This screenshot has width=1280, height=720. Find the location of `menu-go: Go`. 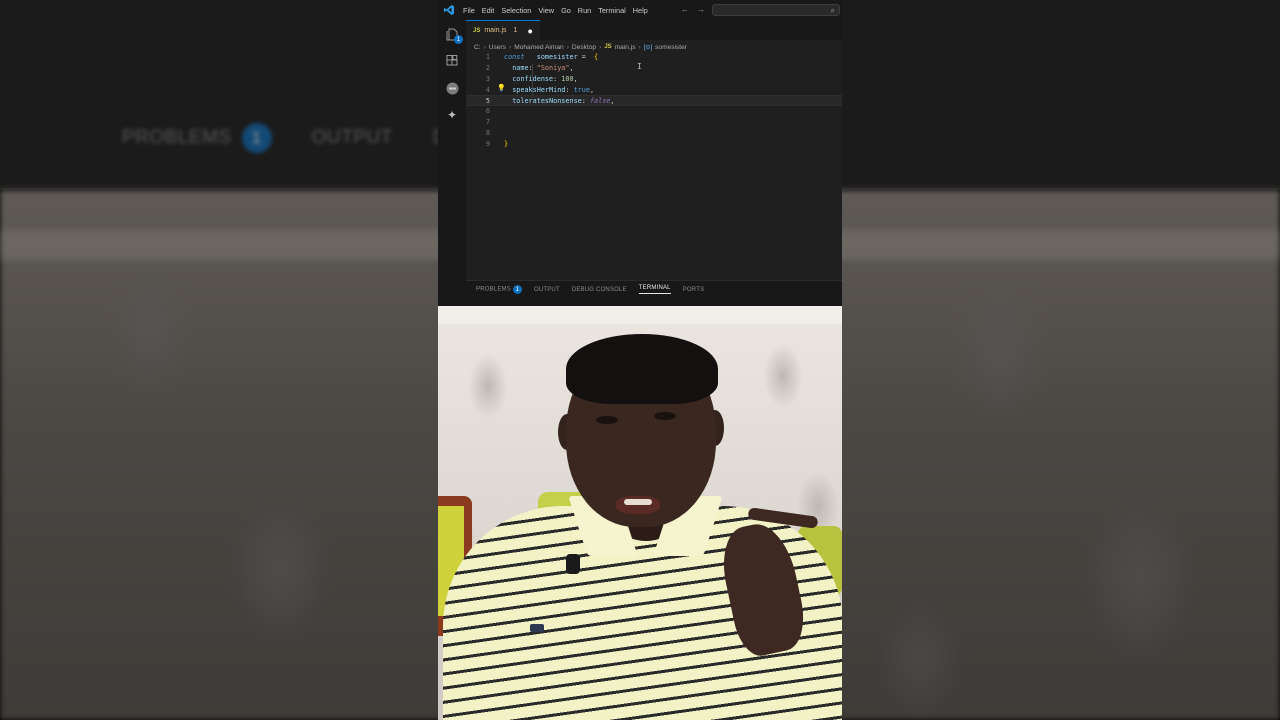

menu-go: Go is located at coordinates (566, 10).